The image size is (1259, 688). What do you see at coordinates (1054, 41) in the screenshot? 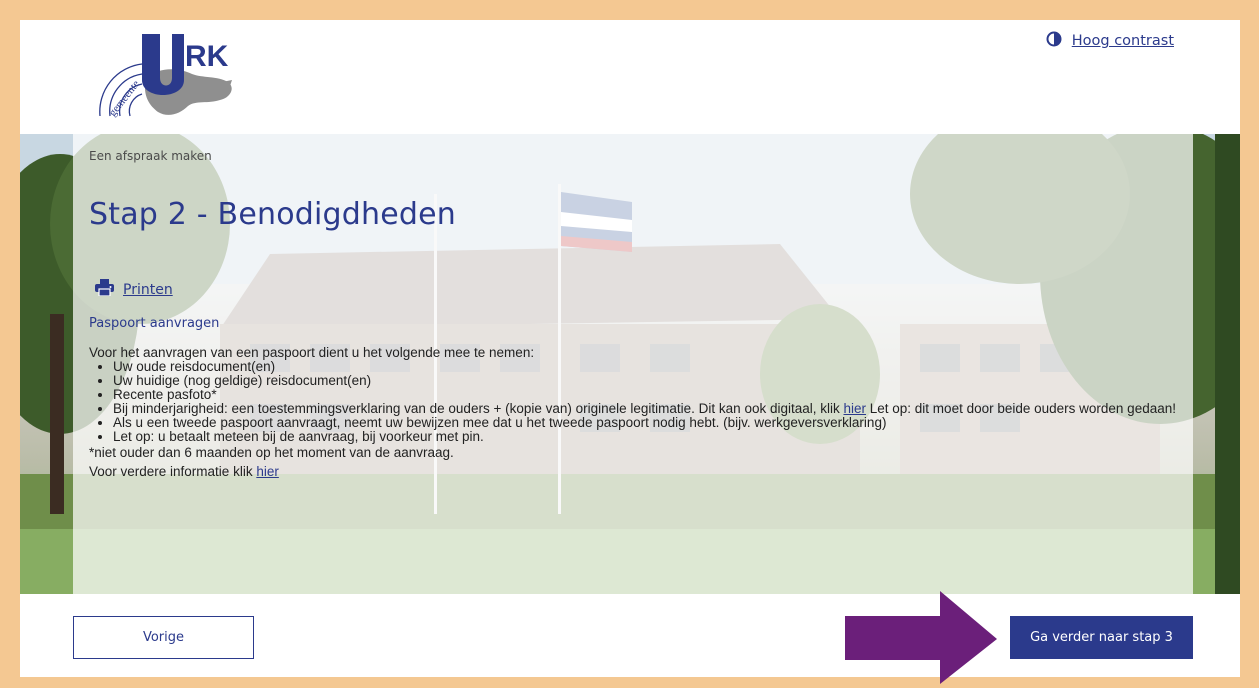
I see `contrast-icon` at bounding box center [1054, 41].